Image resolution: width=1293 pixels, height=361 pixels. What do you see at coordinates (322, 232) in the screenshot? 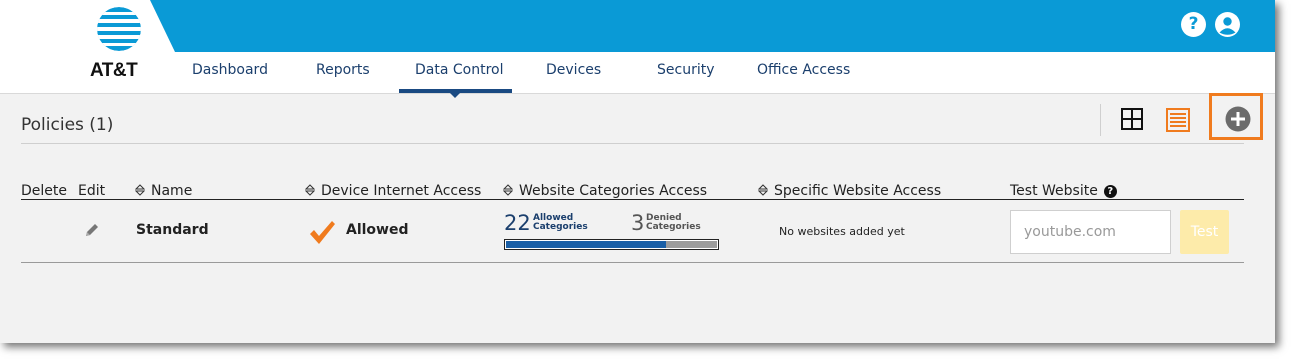
I see `check-icon` at bounding box center [322, 232].